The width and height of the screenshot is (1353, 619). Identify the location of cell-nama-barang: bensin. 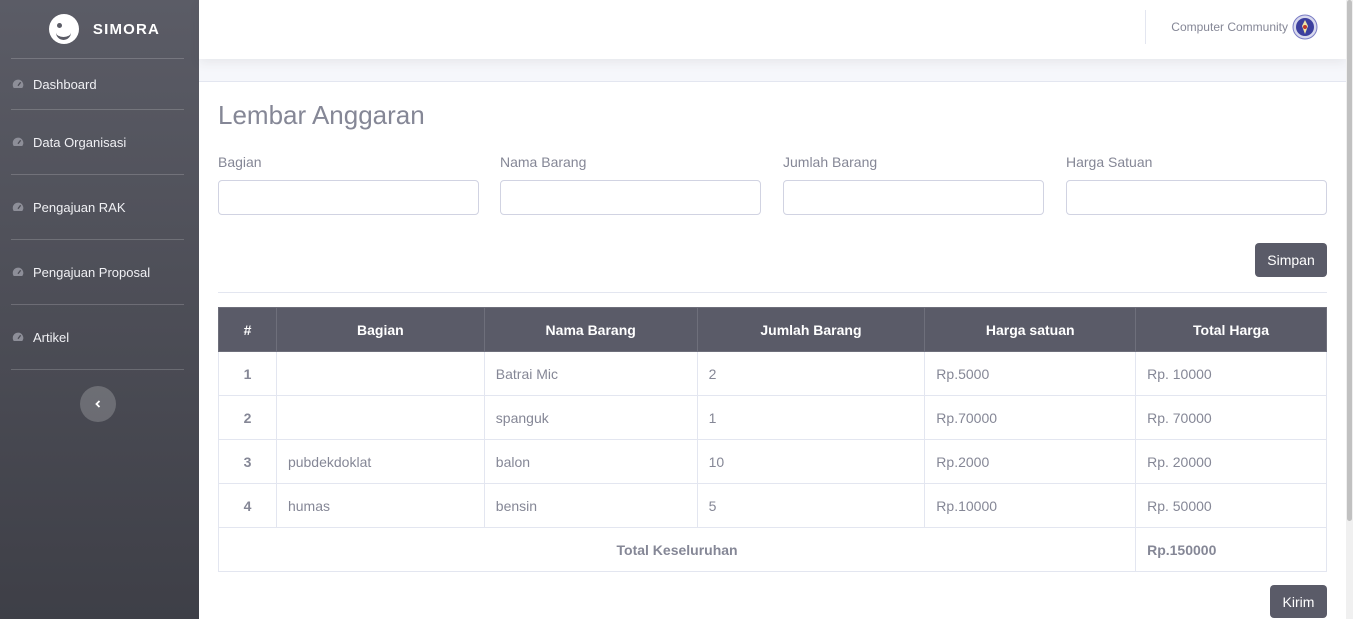
(590, 505).